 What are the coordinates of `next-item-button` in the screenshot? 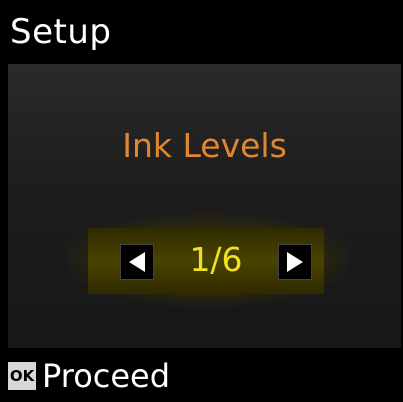 It's located at (295, 262).